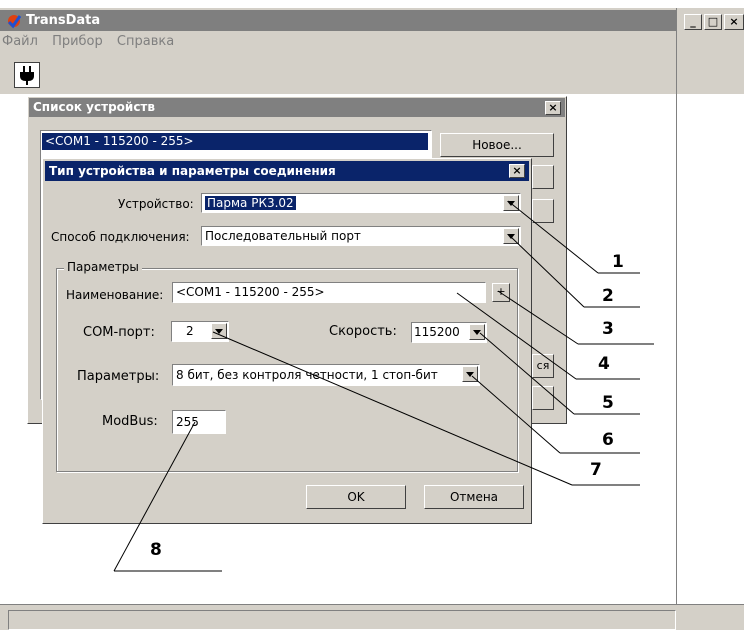 Image resolution: width=744 pixels, height=630 pixels. I want to click on callout-8: 8, so click(156, 550).